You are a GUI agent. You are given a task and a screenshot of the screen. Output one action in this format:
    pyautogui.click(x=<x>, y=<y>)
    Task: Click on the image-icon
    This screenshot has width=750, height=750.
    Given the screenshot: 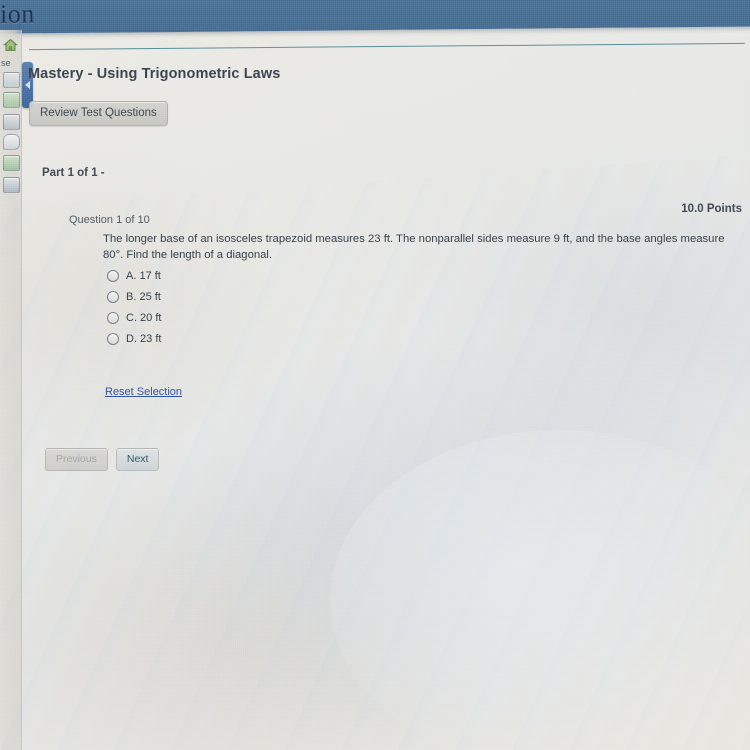 What is the action you would take?
    pyautogui.click(x=11, y=185)
    